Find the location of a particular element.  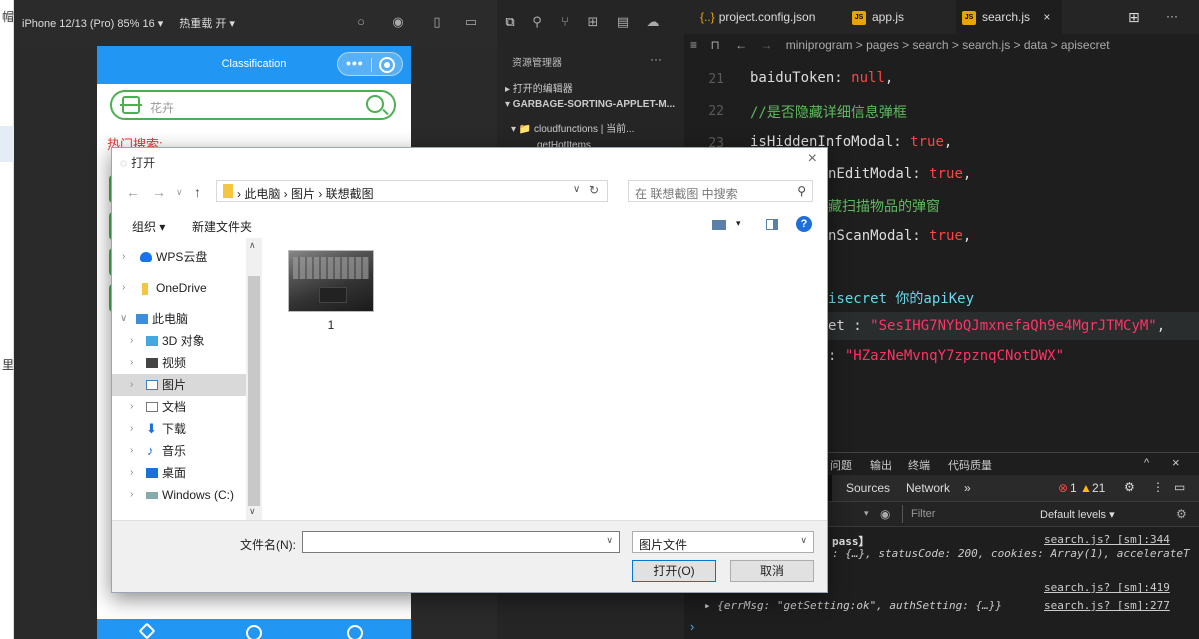

tree-item-wps: › WPS云盘 is located at coordinates (179, 257).